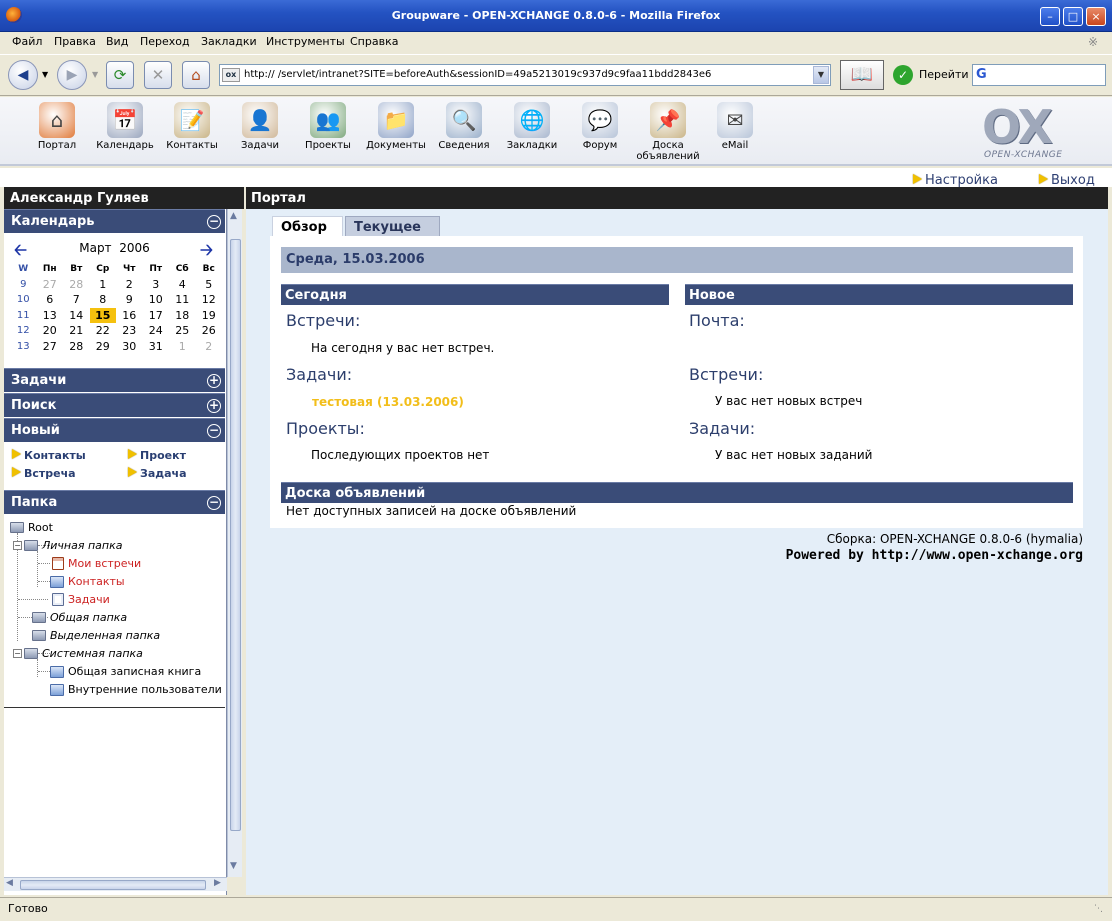  What do you see at coordinates (103, 347) in the screenshot?
I see `calendar-day: 29` at bounding box center [103, 347].